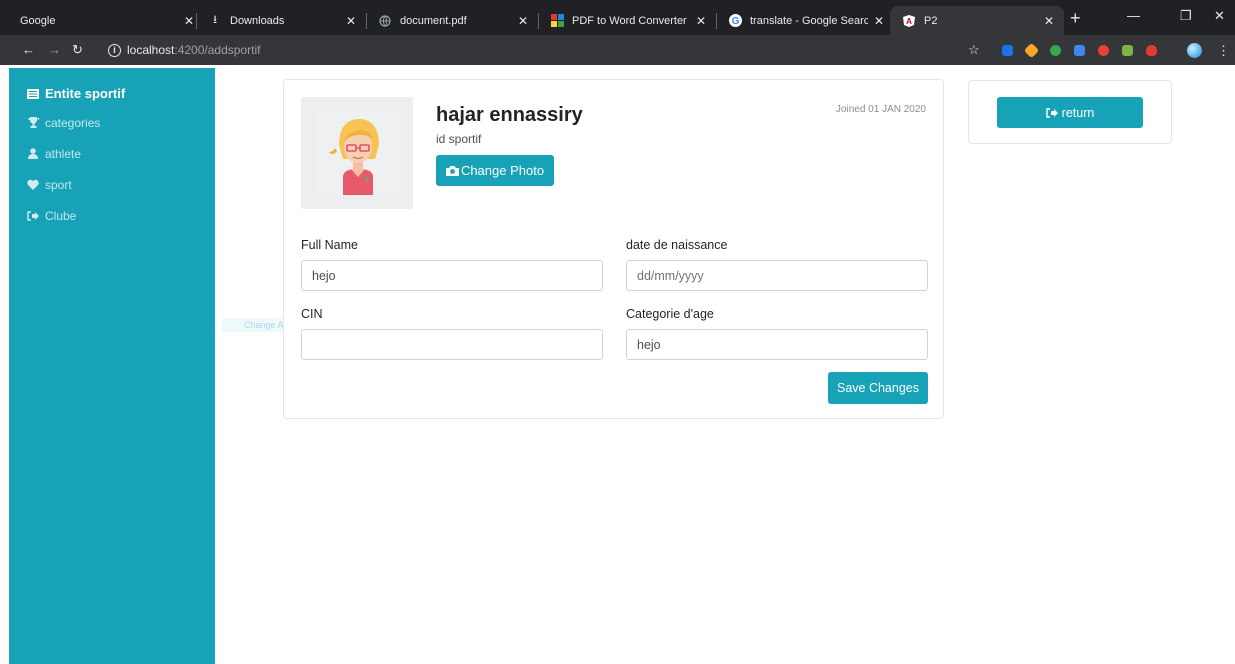 This screenshot has height=664, width=1235. What do you see at coordinates (61, 215) in the screenshot?
I see `sidebar-item-label: Clube` at bounding box center [61, 215].